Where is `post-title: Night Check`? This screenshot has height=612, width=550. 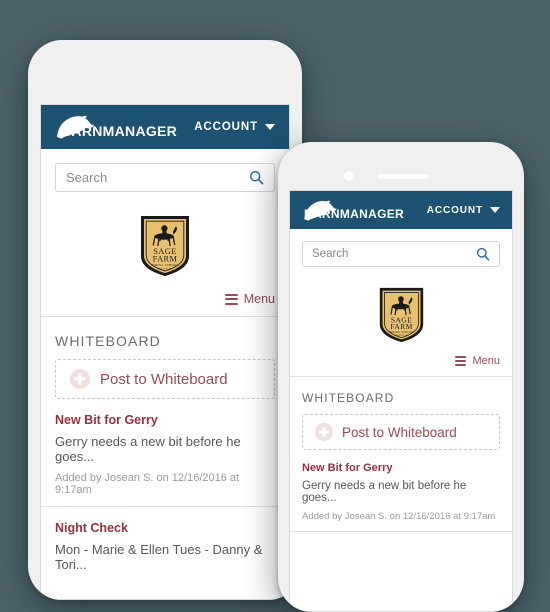
post-title: Night Check is located at coordinates (91, 528).